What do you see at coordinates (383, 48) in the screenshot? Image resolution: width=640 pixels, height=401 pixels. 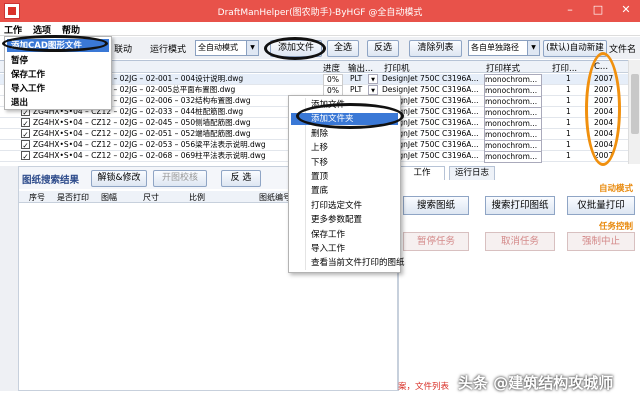 I see `invert-selection-button: 反选` at bounding box center [383, 48].